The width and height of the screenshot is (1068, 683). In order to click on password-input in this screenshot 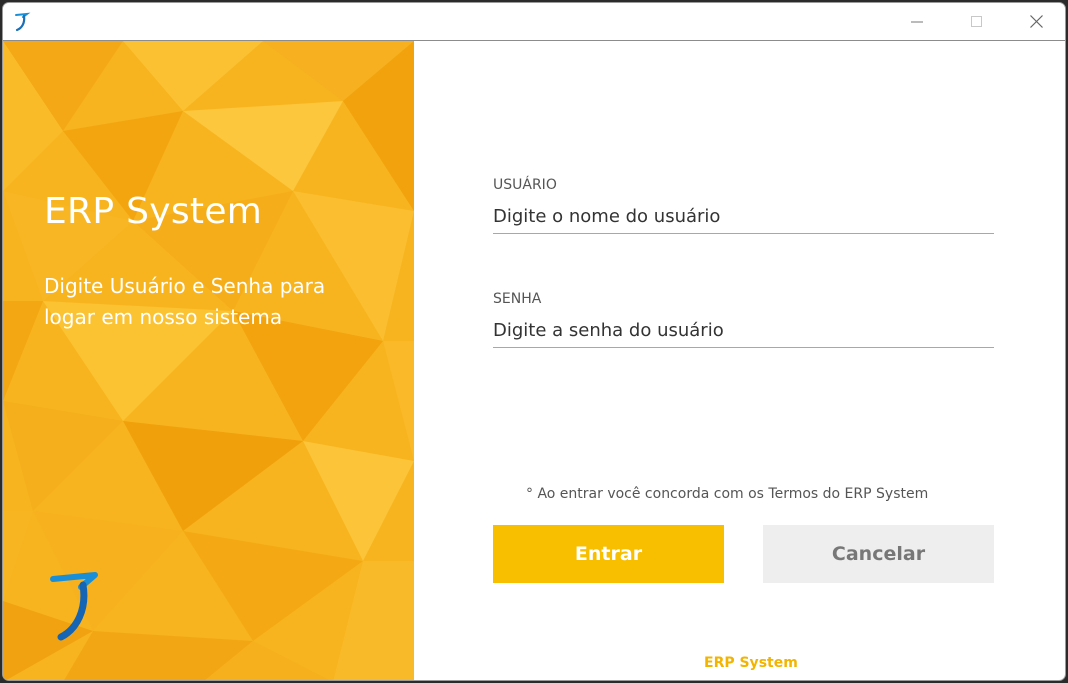, I will do `click(743, 331)`.